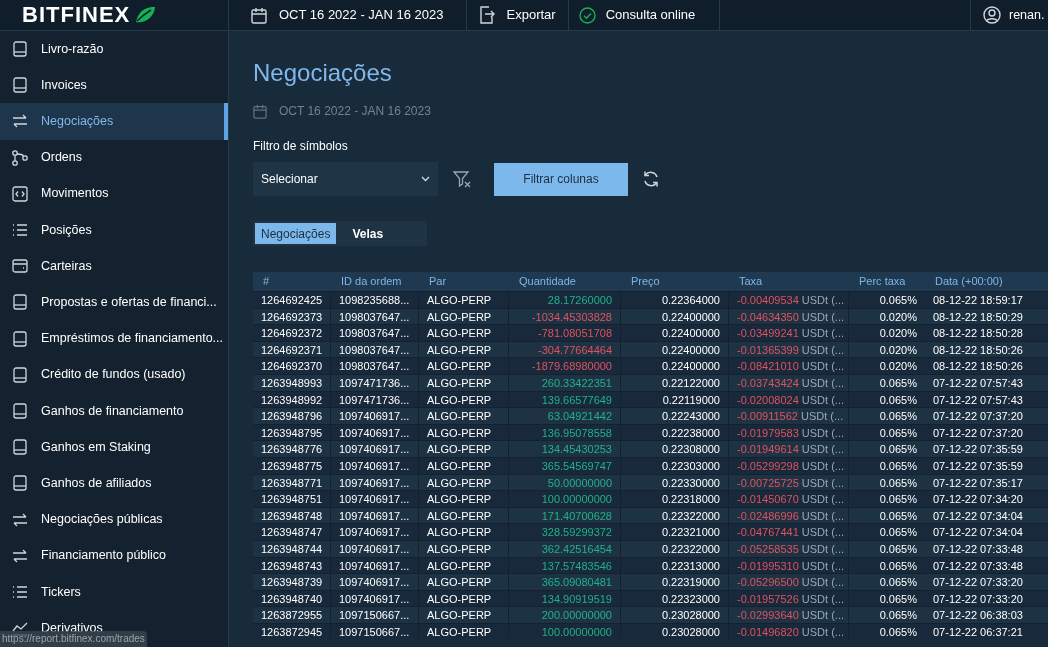 Image resolution: width=1048 pixels, height=647 pixels. Describe the element at coordinates (368, 233) in the screenshot. I see `tab: Velas` at that location.